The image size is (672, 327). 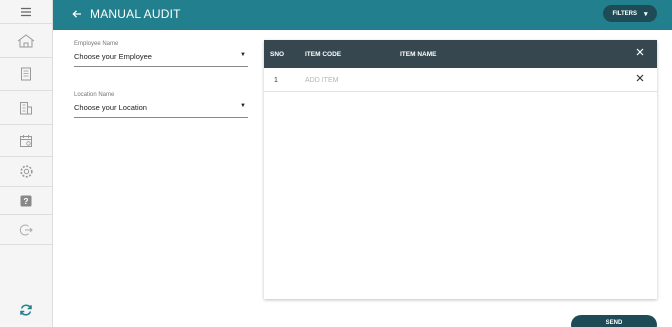 I want to click on column-item-code: ITEM CODE, so click(x=323, y=54).